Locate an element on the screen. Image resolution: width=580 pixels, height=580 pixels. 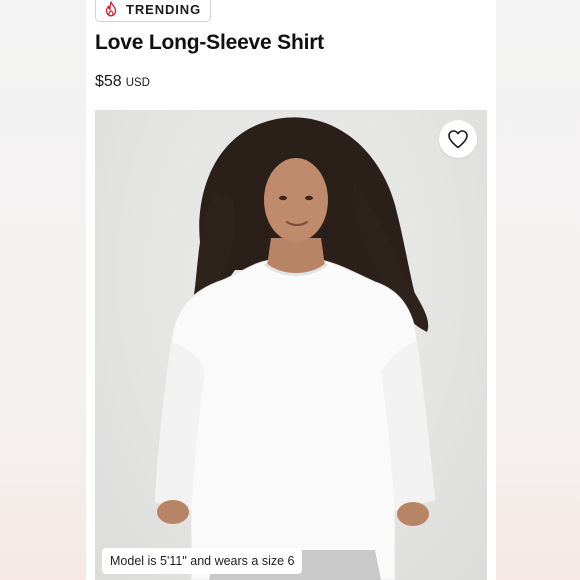
price-amount: $58 is located at coordinates (108, 81).